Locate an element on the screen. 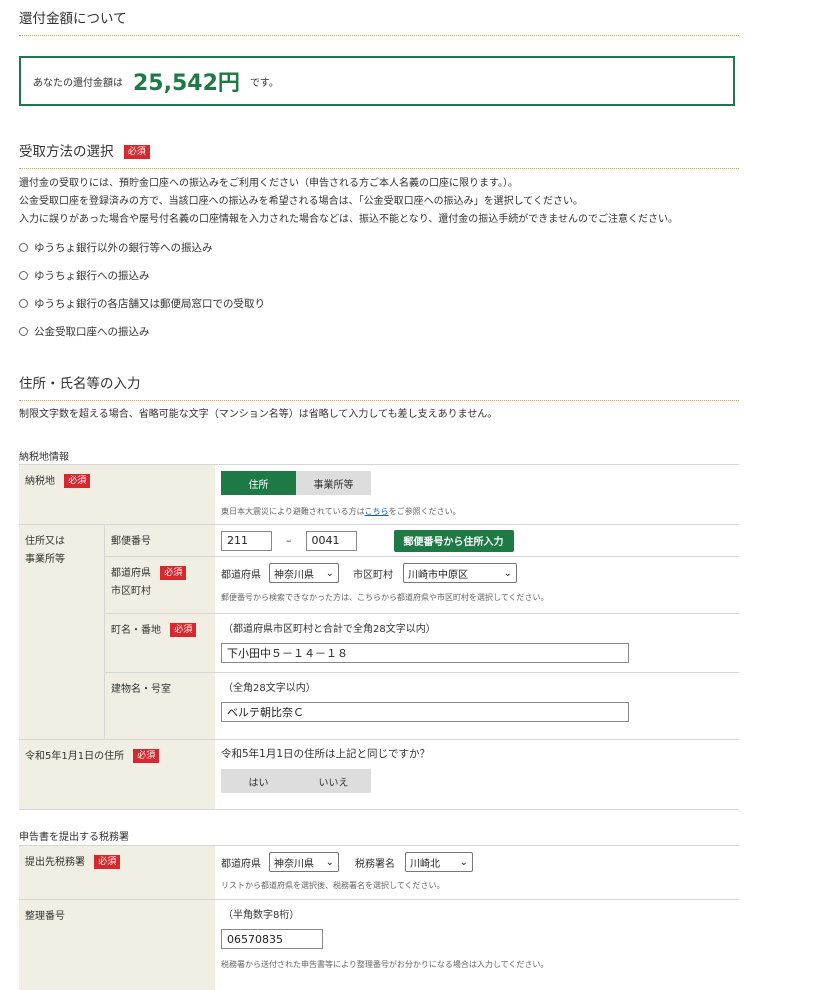  office-name-label: 税務署名 is located at coordinates (375, 864).